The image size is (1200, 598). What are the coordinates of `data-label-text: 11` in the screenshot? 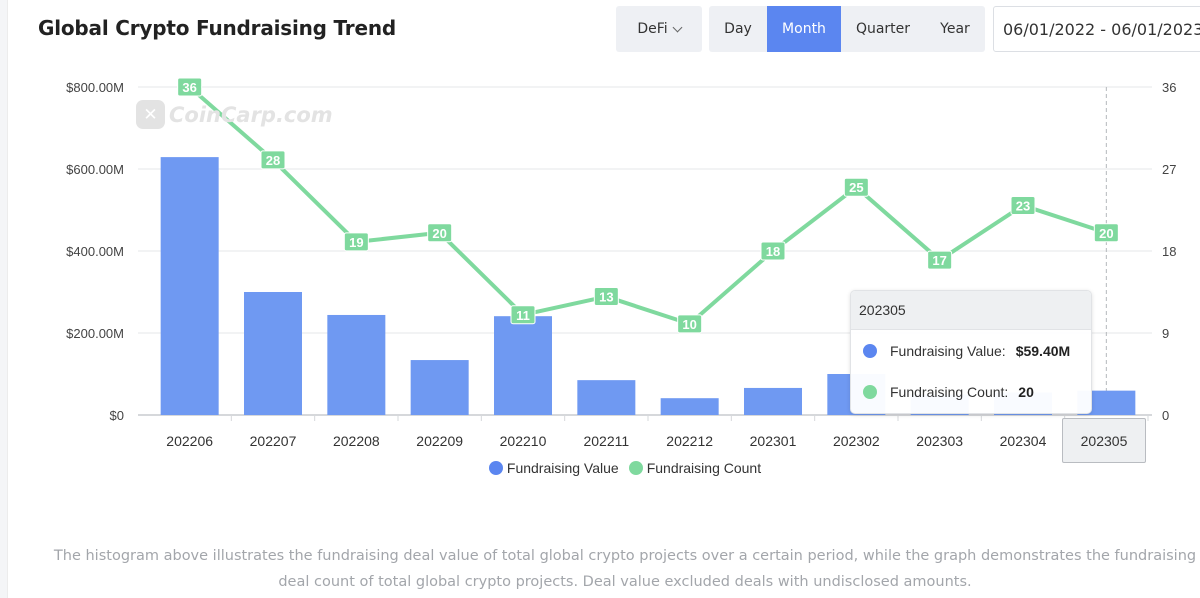 It's located at (523, 315).